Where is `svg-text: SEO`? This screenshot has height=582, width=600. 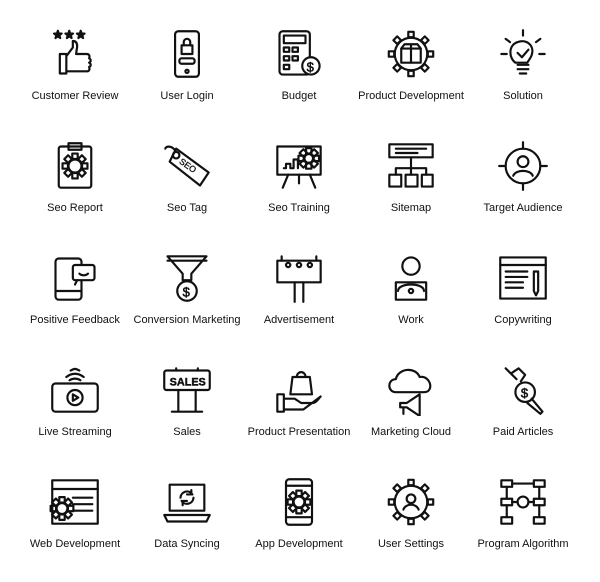
svg-text: SEO is located at coordinates (188, 165).